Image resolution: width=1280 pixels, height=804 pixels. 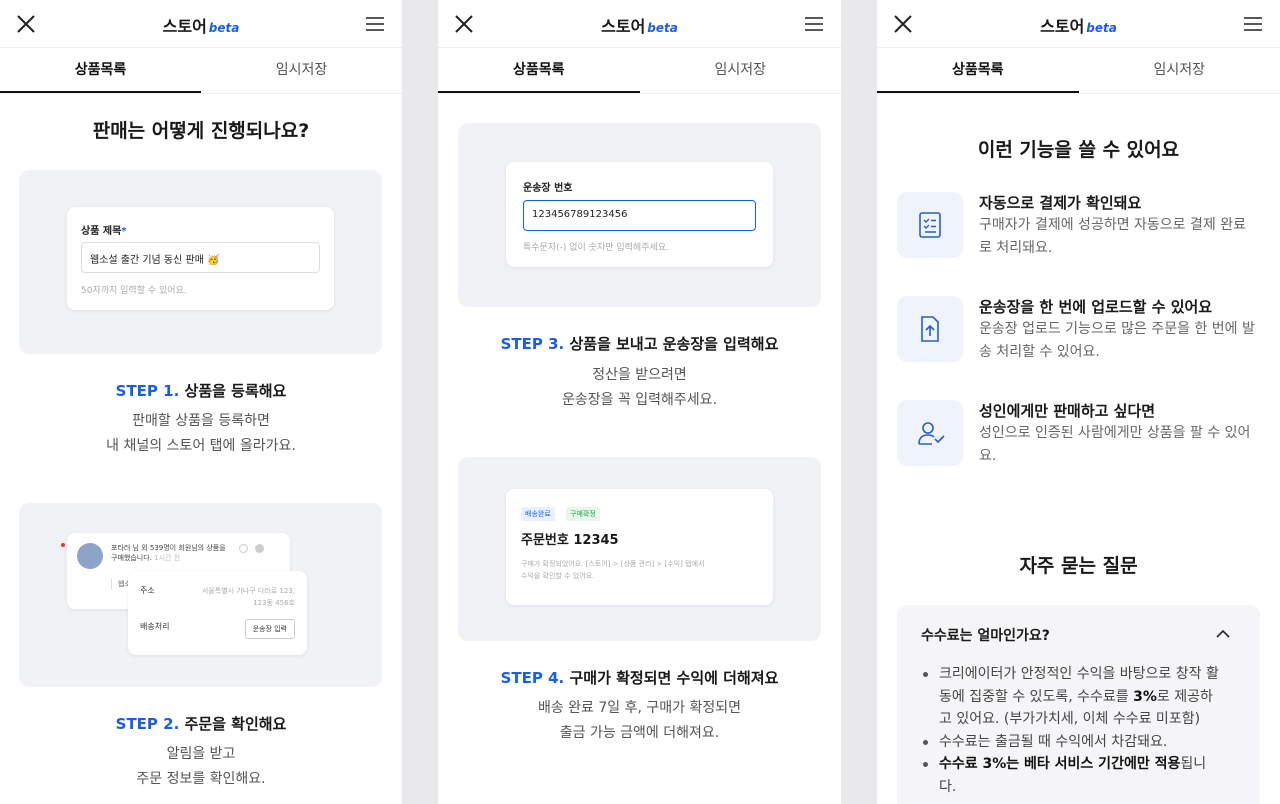 I want to click on product-title-input: 웹소설 출간 기념 동신 판매 🥳, so click(x=200, y=257).